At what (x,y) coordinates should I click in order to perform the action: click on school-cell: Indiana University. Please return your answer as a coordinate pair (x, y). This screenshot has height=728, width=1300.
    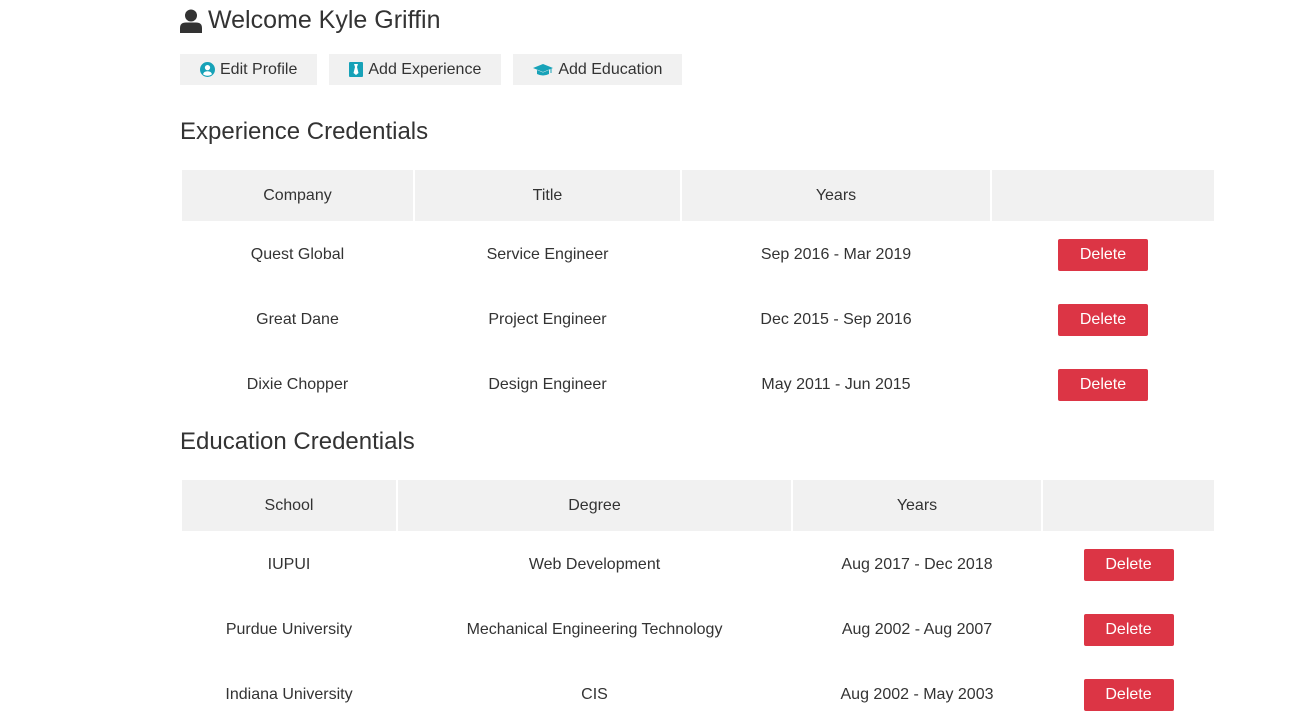
    Looking at the image, I should click on (289, 694).